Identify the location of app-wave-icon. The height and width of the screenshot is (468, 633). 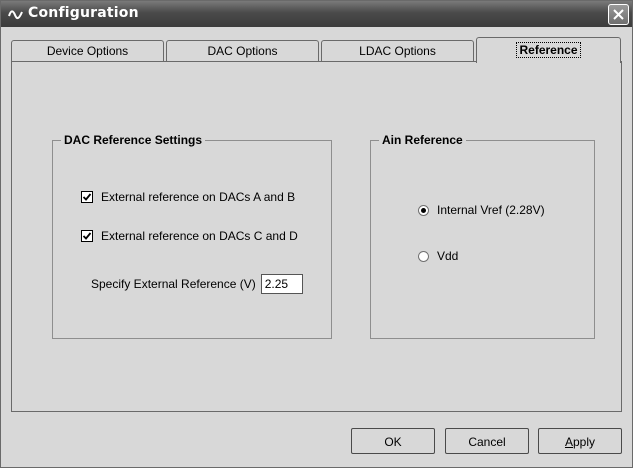
(15, 15).